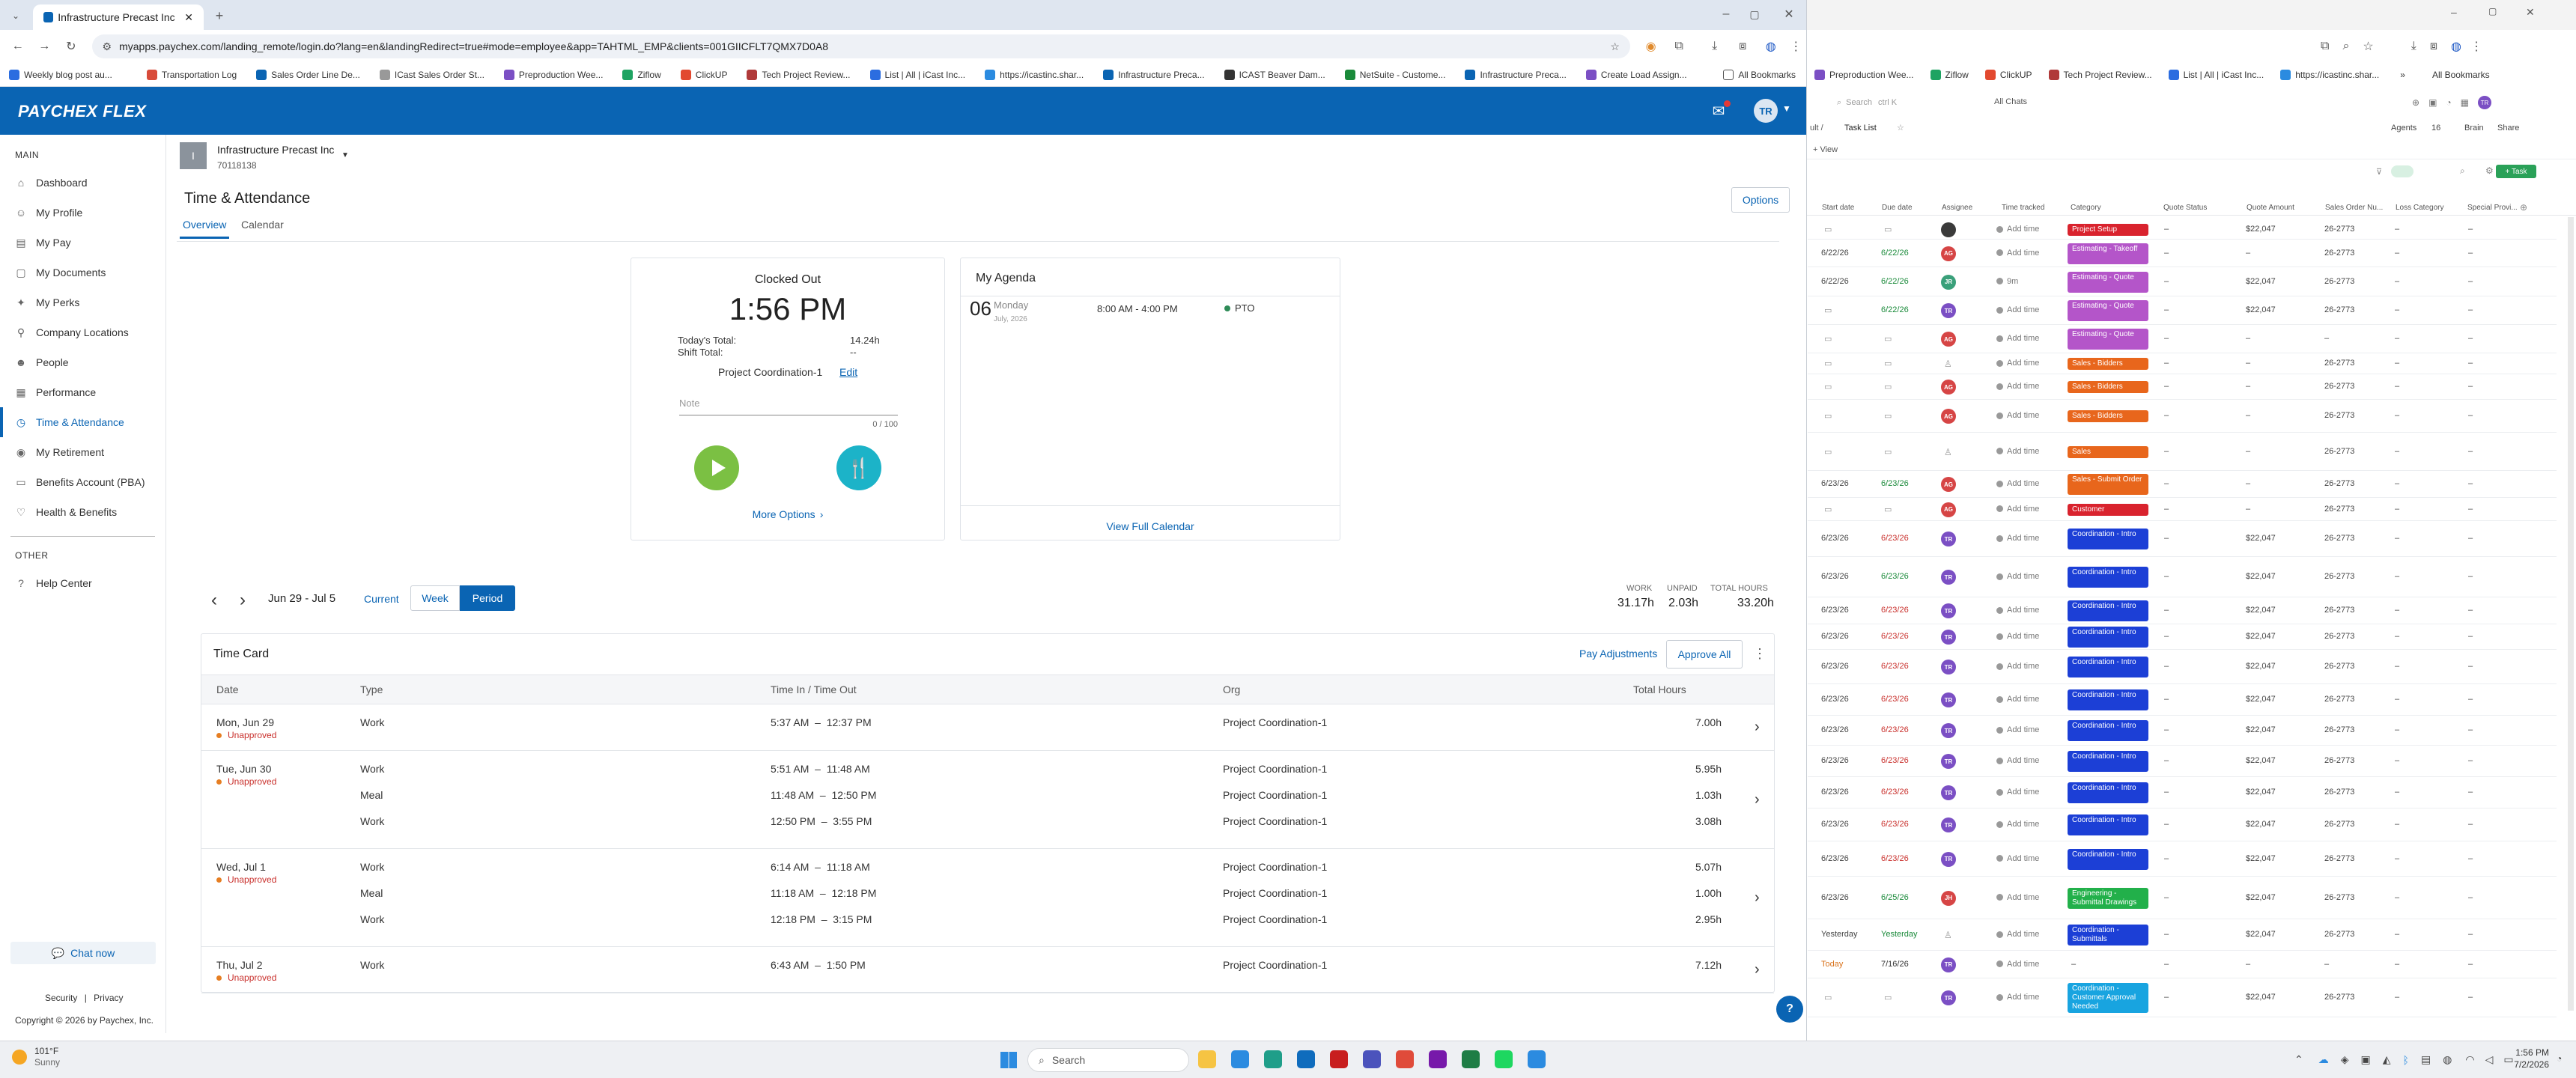 The width and height of the screenshot is (2576, 1078). I want to click on reload-icon: ↻, so click(71, 46).